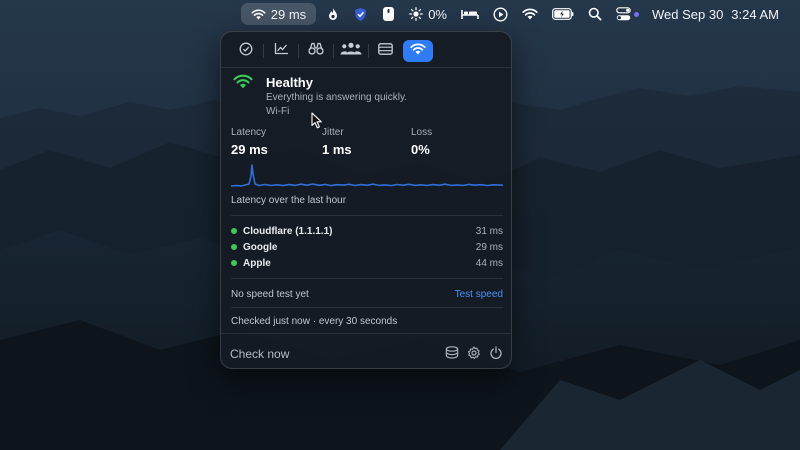 The image size is (800, 450). I want to click on people-icon, so click(351, 51).